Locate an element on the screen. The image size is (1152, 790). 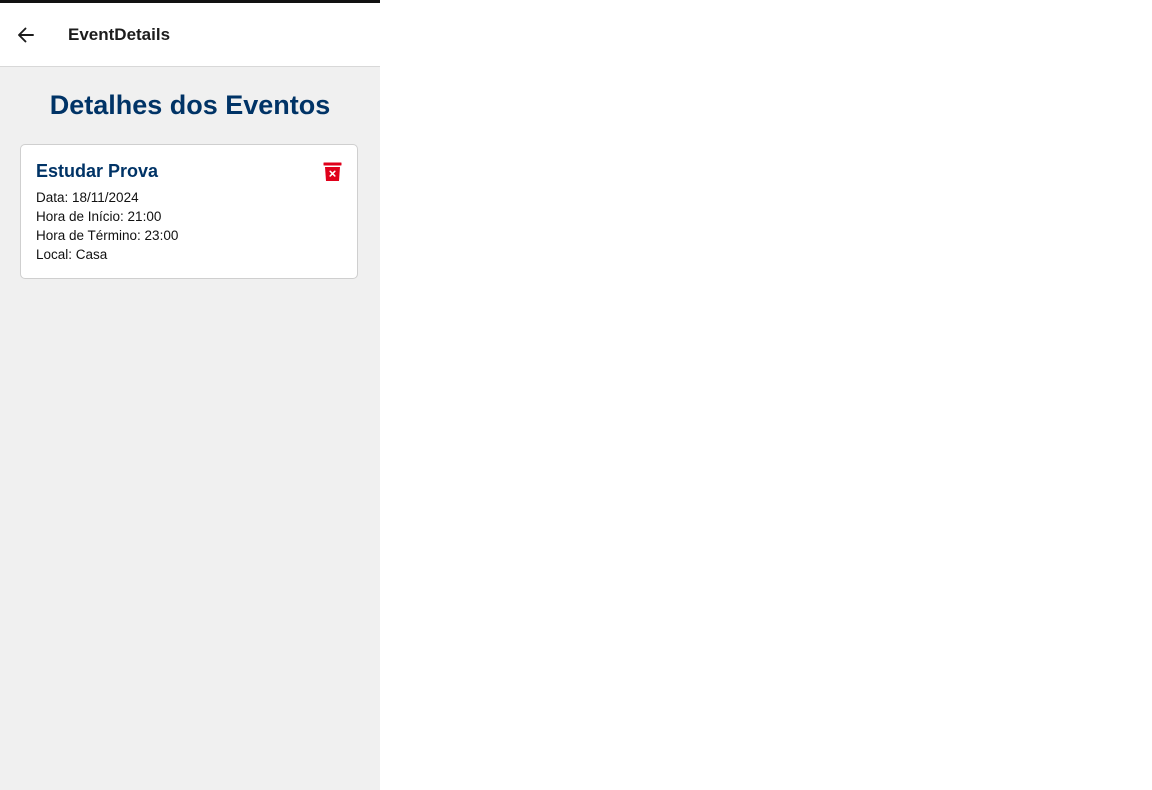
event-start-time: Hora de Início: 21:00 is located at coordinates (99, 216).